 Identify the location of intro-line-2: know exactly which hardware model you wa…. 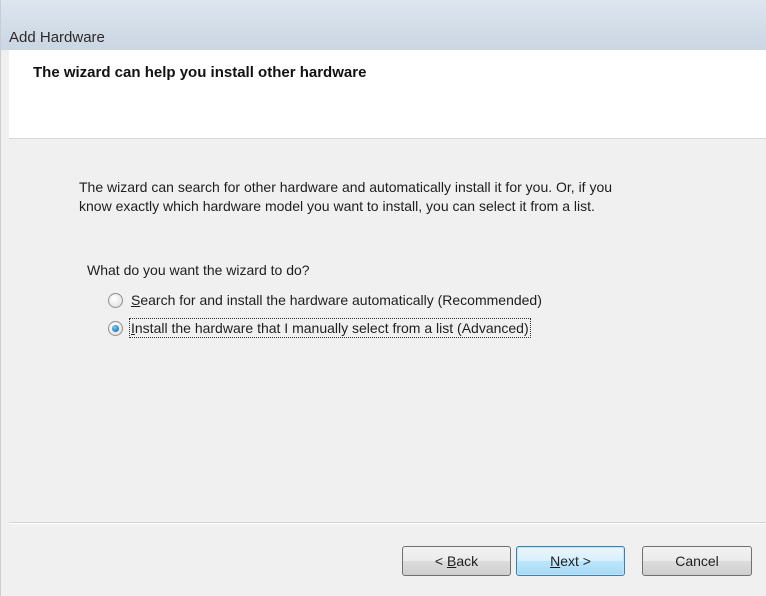
(337, 206).